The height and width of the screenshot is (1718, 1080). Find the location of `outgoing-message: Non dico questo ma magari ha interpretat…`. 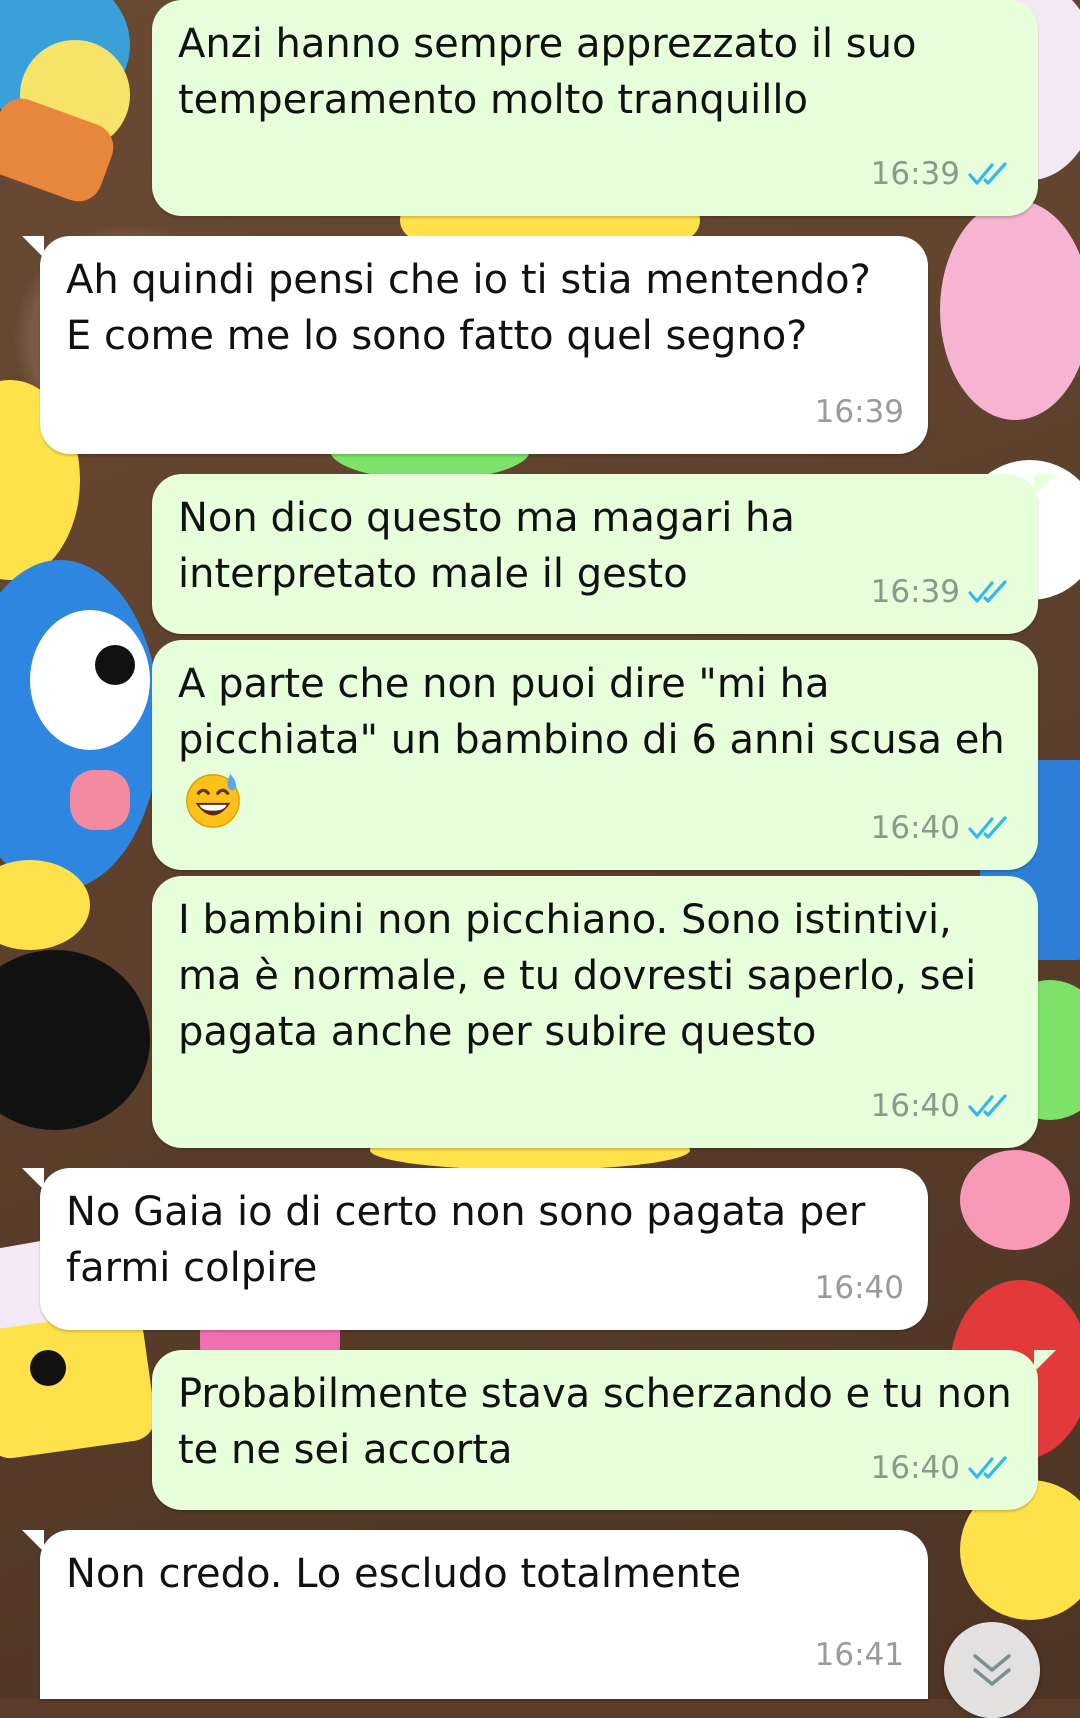

outgoing-message: Non dico questo ma magari ha interpretat… is located at coordinates (604, 554).